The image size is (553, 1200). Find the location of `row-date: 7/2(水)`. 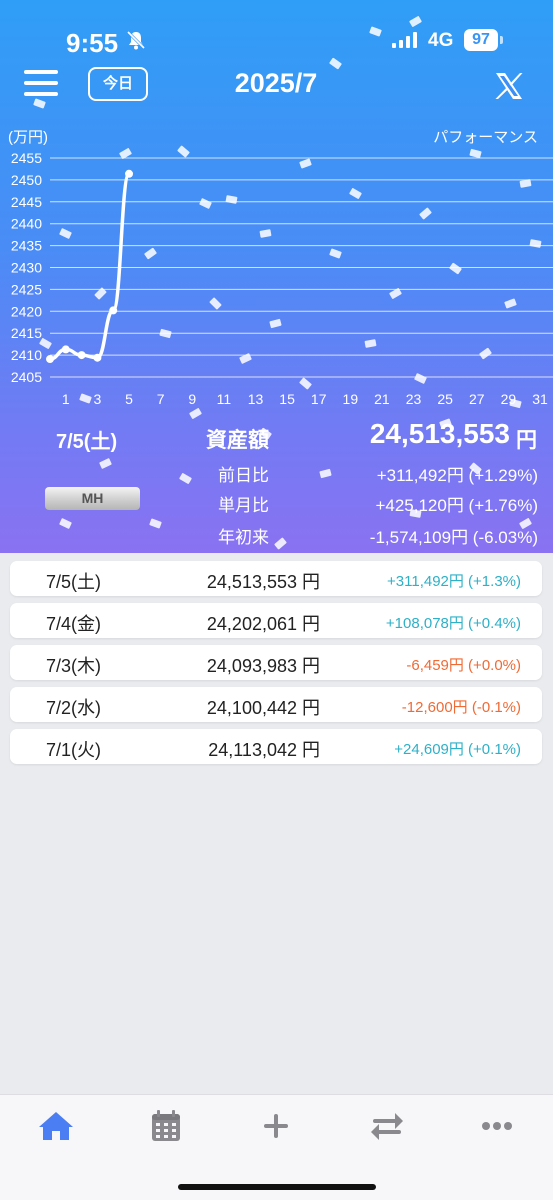

row-date: 7/2(水) is located at coordinates (74, 708).